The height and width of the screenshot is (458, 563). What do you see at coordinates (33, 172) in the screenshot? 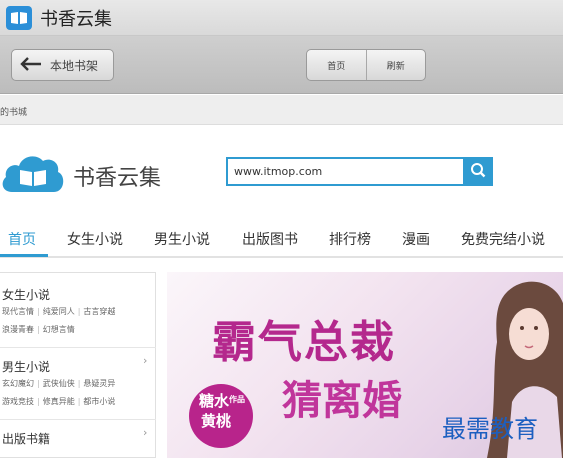
I see `cloud-book-logo-icon` at bounding box center [33, 172].